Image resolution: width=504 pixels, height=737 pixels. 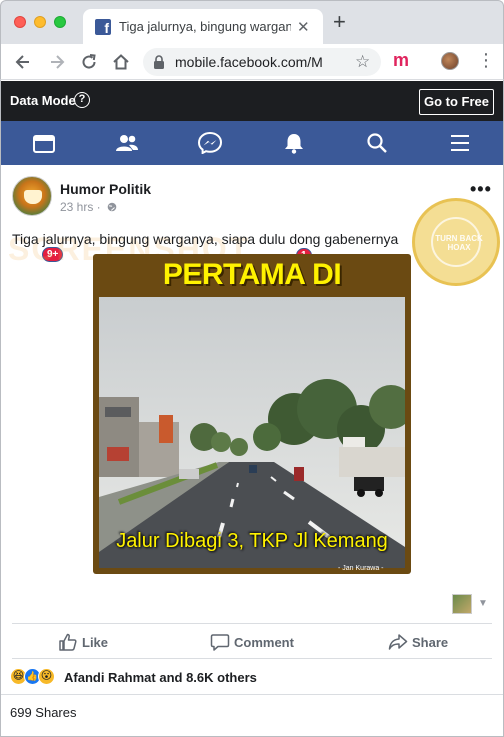 I want to click on shares-count: 699 Shares, so click(x=43, y=712).